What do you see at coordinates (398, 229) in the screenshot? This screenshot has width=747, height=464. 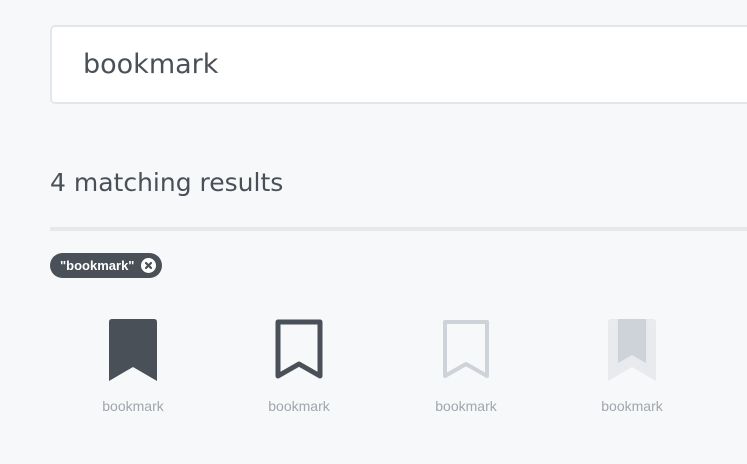 I see `divider` at bounding box center [398, 229].